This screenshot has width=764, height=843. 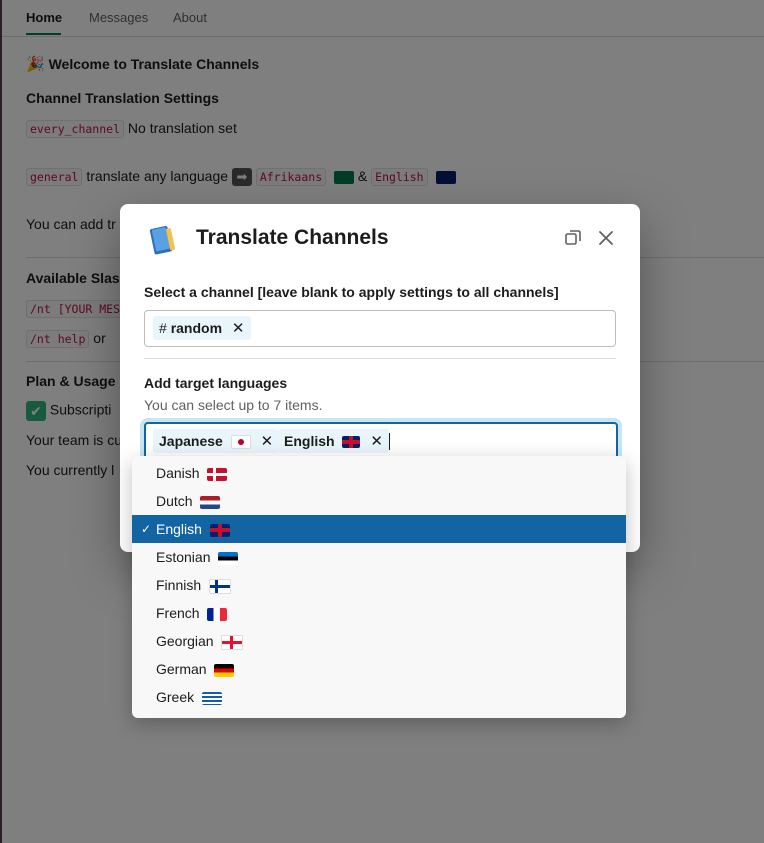 What do you see at coordinates (389, 441) in the screenshot?
I see `text-caret` at bounding box center [389, 441].